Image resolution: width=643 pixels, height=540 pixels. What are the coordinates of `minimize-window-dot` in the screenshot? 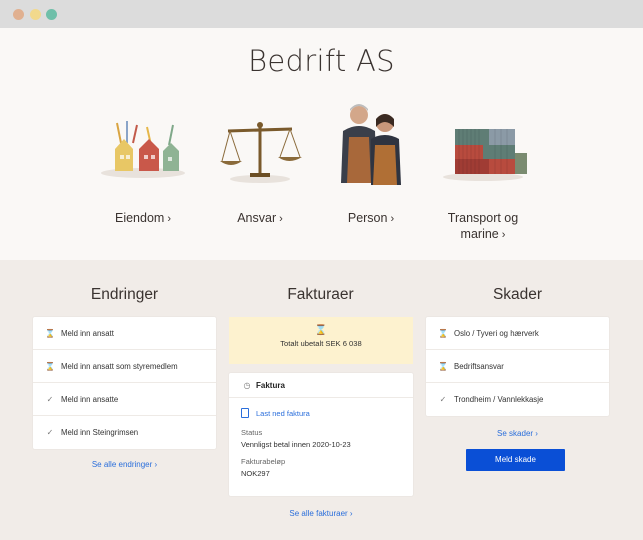 It's located at (35, 14).